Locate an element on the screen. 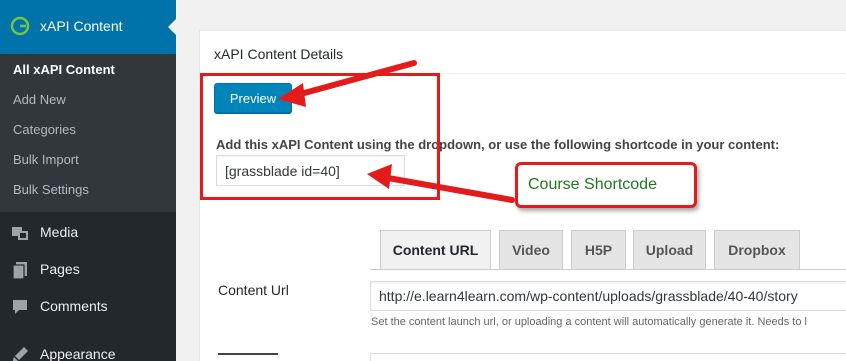 The height and width of the screenshot is (361, 846). sidebar-item-appearance: Appearance is located at coordinates (88, 348).